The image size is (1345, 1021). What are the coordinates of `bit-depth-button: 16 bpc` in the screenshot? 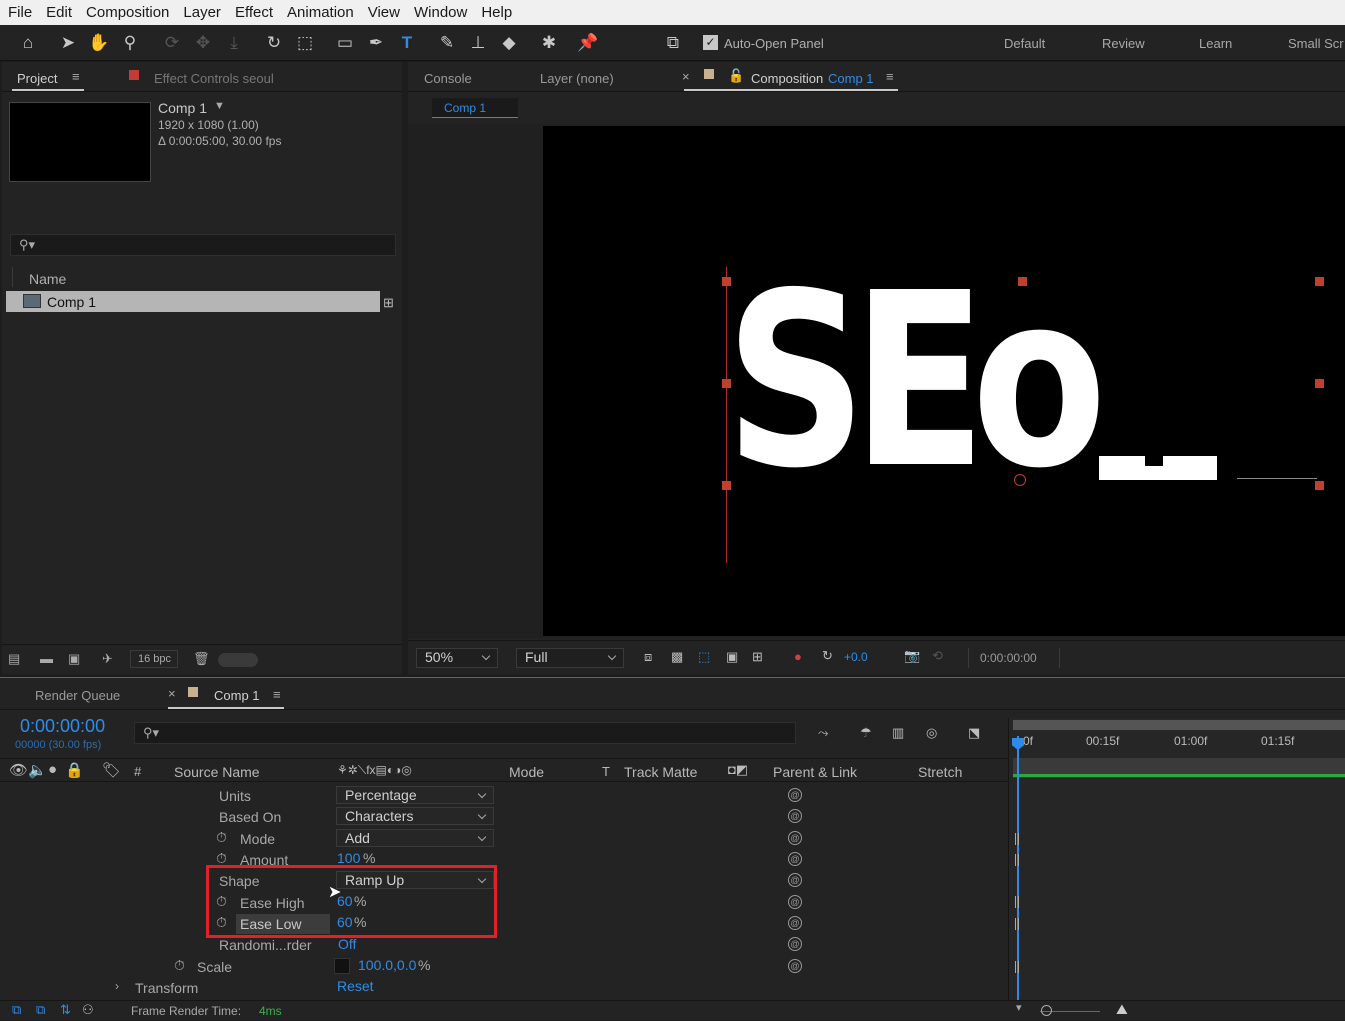 It's located at (154, 659).